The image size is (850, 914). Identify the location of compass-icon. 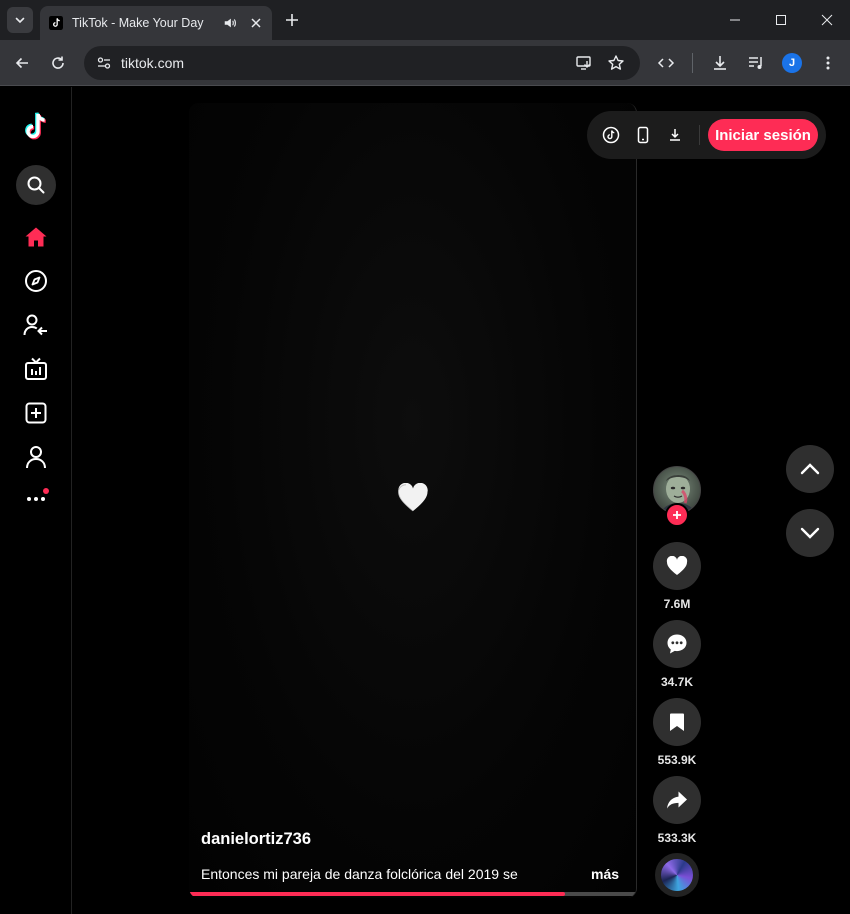
(36, 281).